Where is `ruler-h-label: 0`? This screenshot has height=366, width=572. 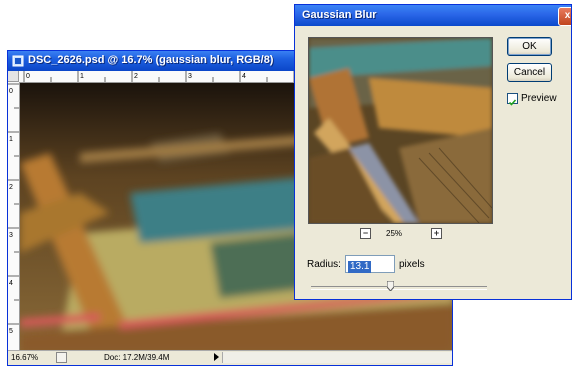 ruler-h-label: 0 is located at coordinates (28, 76).